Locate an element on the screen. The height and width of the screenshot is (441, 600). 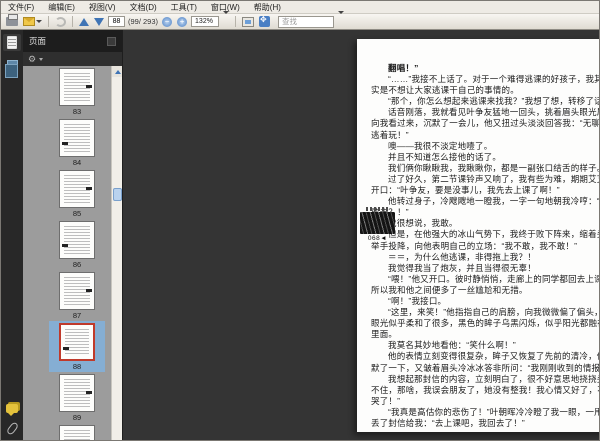
page-thumbnail: 85 is located at coordinates (77, 193).